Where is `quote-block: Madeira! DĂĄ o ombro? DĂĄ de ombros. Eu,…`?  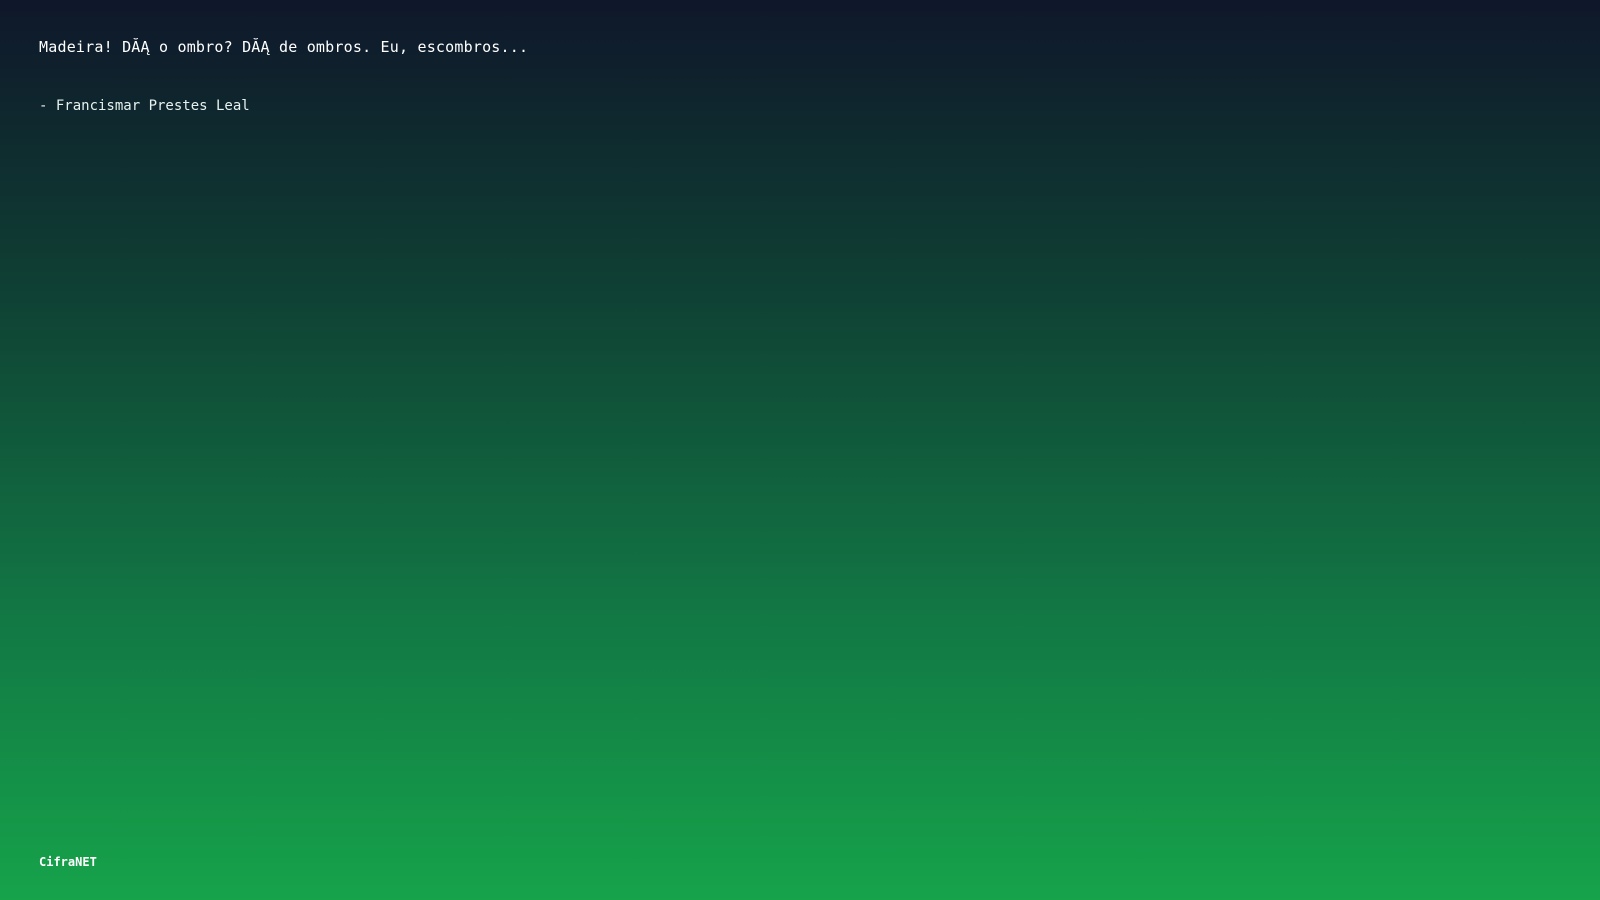 quote-block: Madeira! DĂĄ o ombro? DĂĄ de ombros. Eu,… is located at coordinates (799, 76).